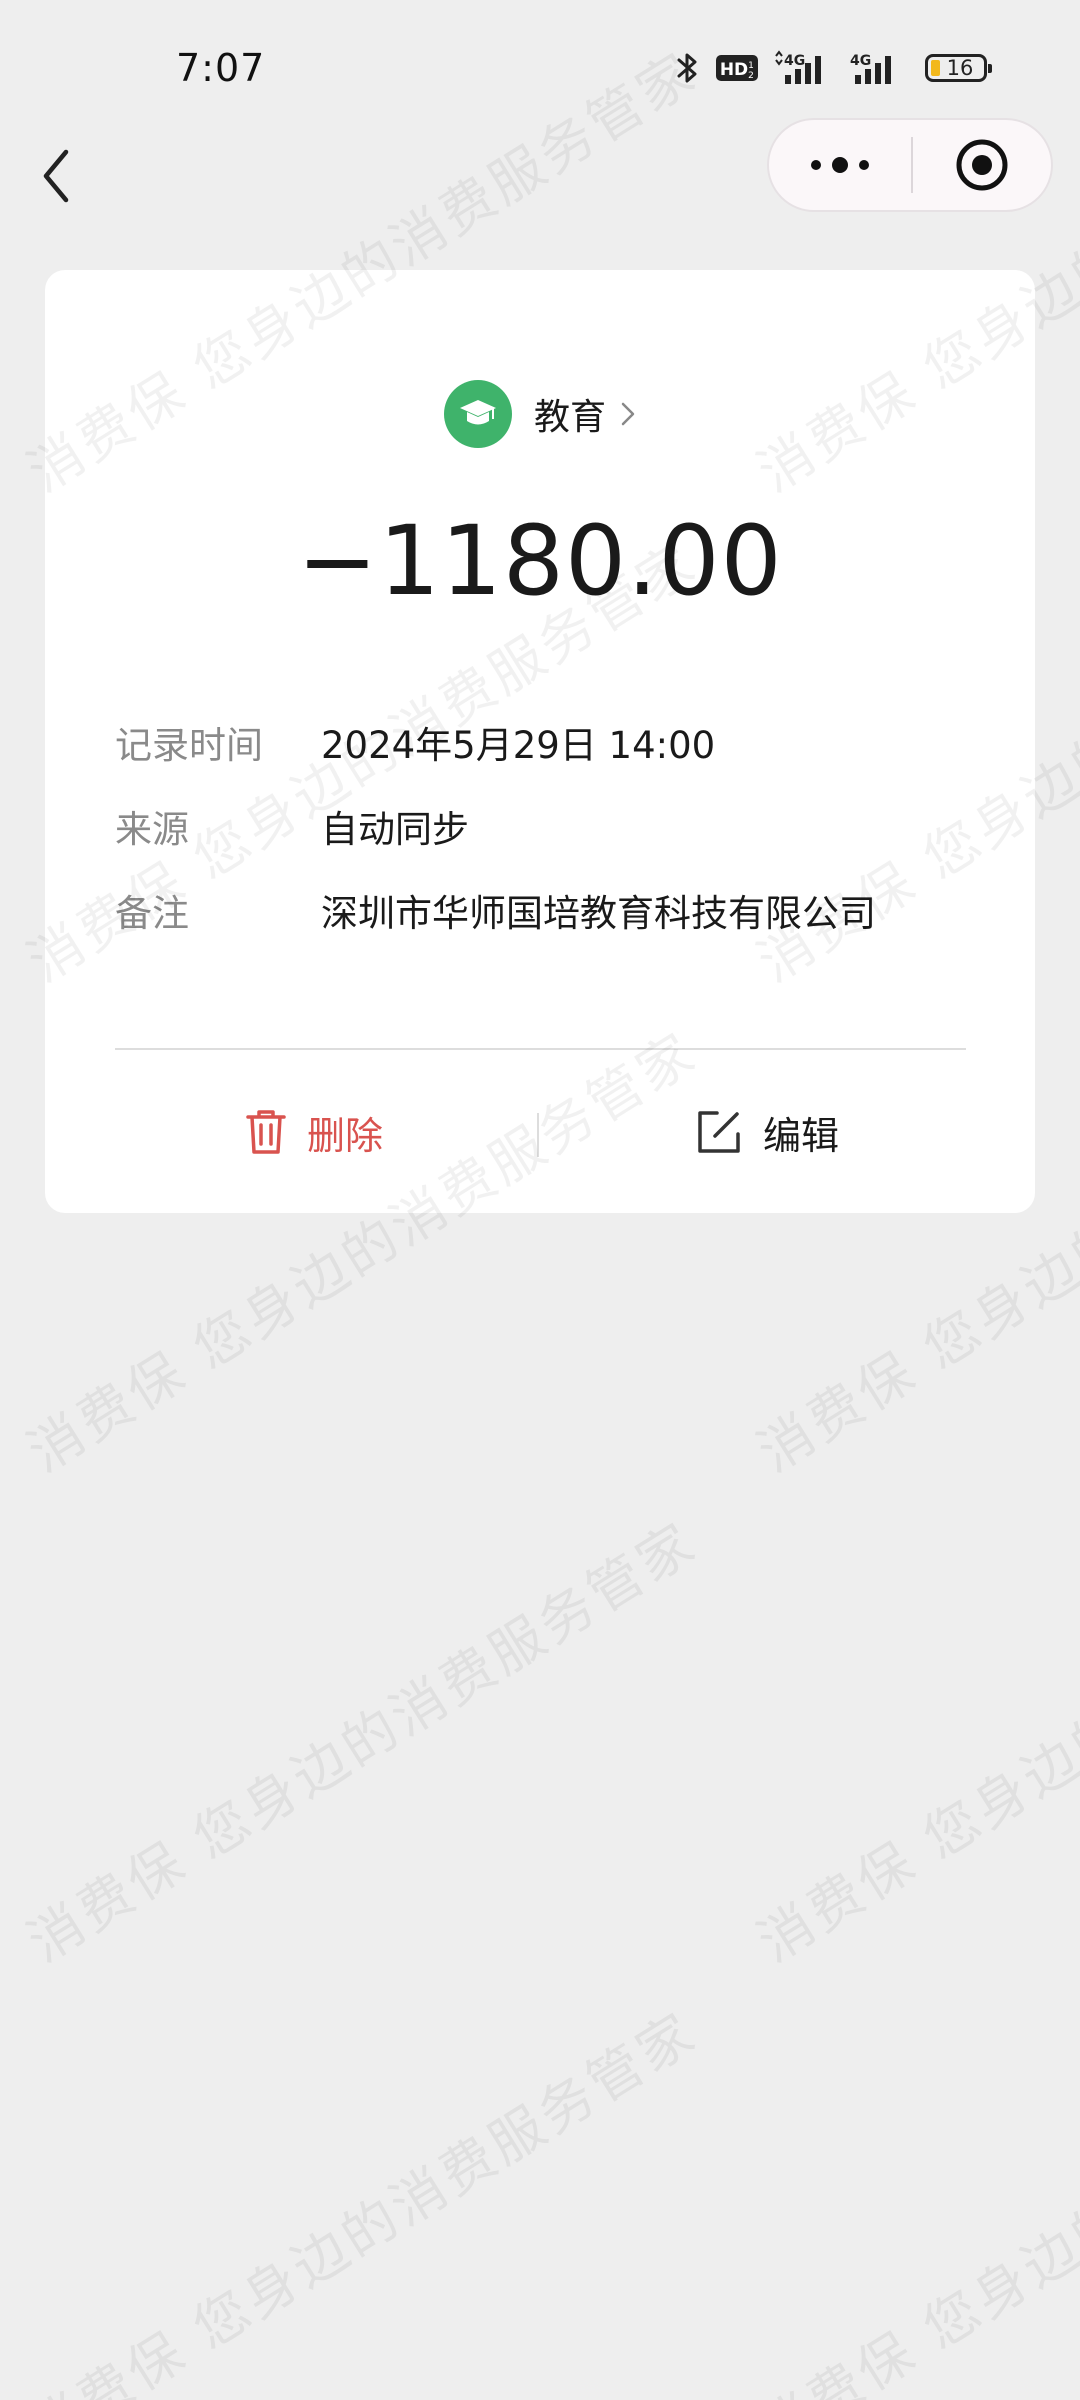 The image size is (1080, 2400). Describe the element at coordinates (751, 76) in the screenshot. I see `svg-text: 2` at that location.